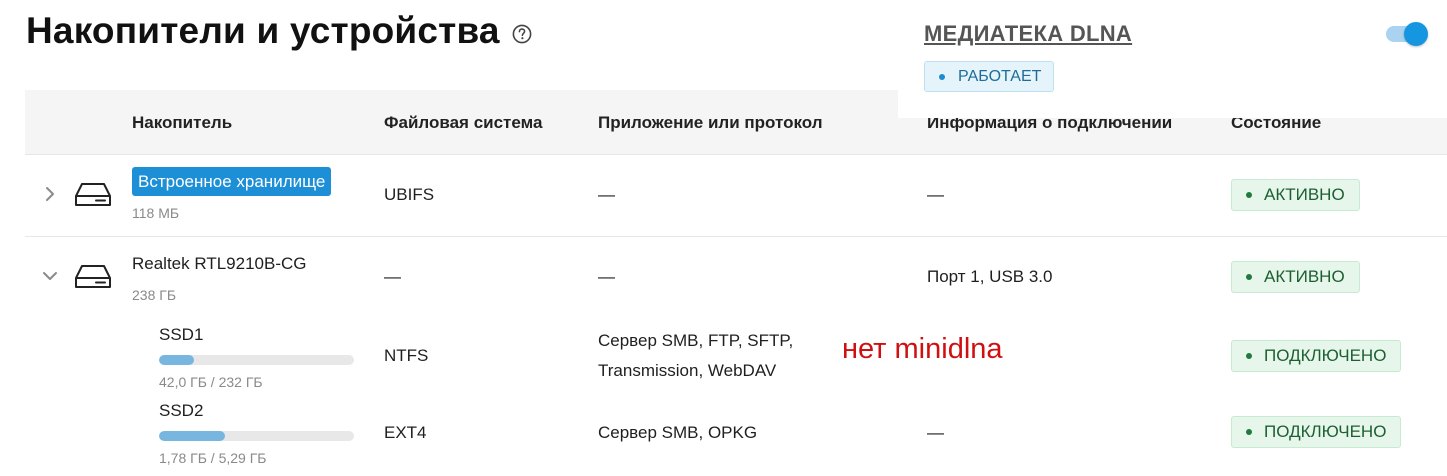 This screenshot has width=1447, height=476. I want to click on dlna-status-label: РАБОТАЕТ, so click(1000, 76).